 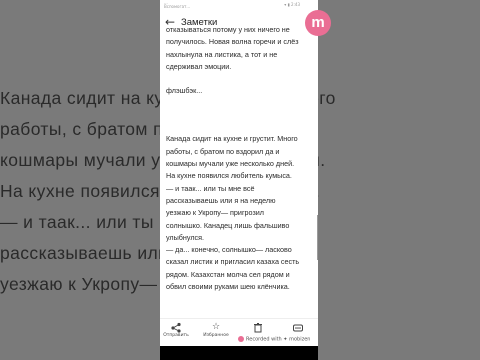 I want to click on status-bar: ... Вспомогат... ▾ ▮ 2:43, so click(x=239, y=5).